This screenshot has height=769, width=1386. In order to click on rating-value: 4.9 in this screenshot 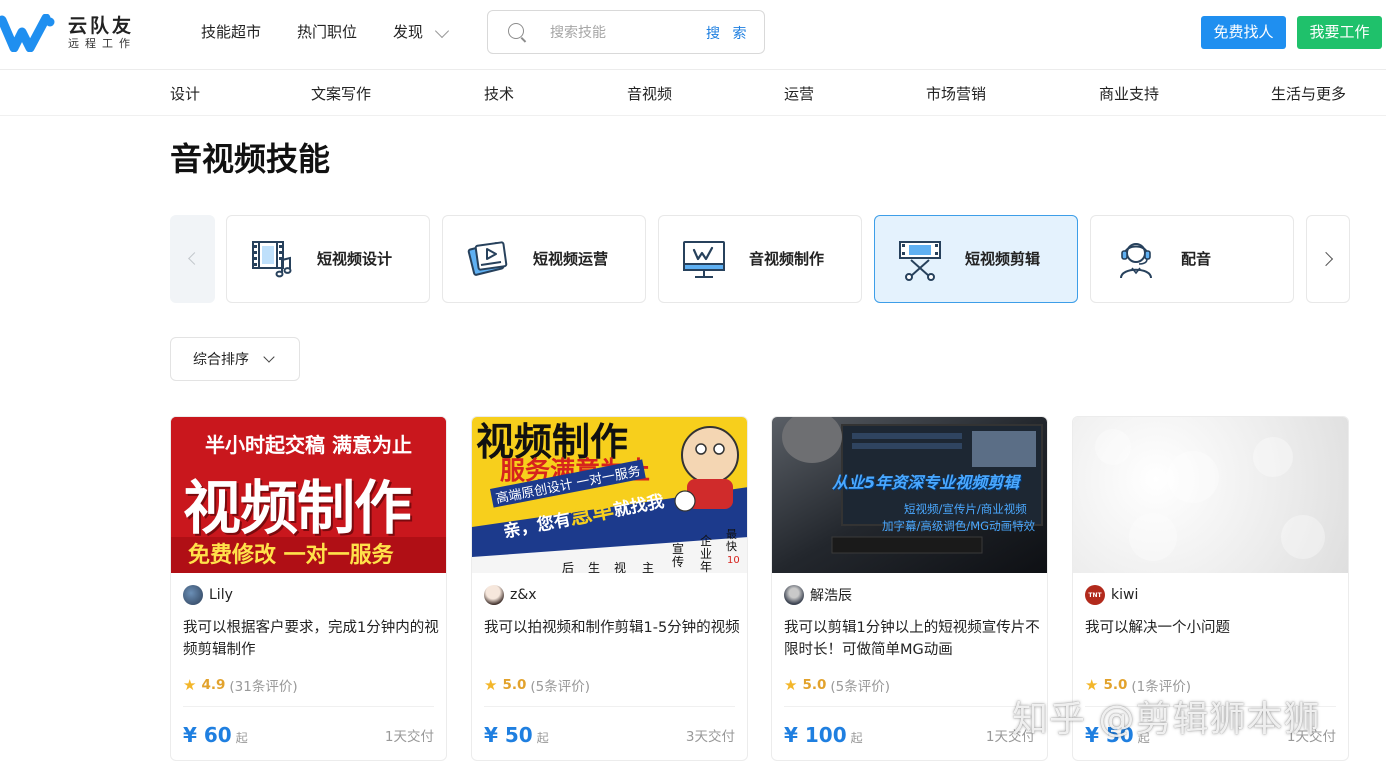, I will do `click(213, 685)`.